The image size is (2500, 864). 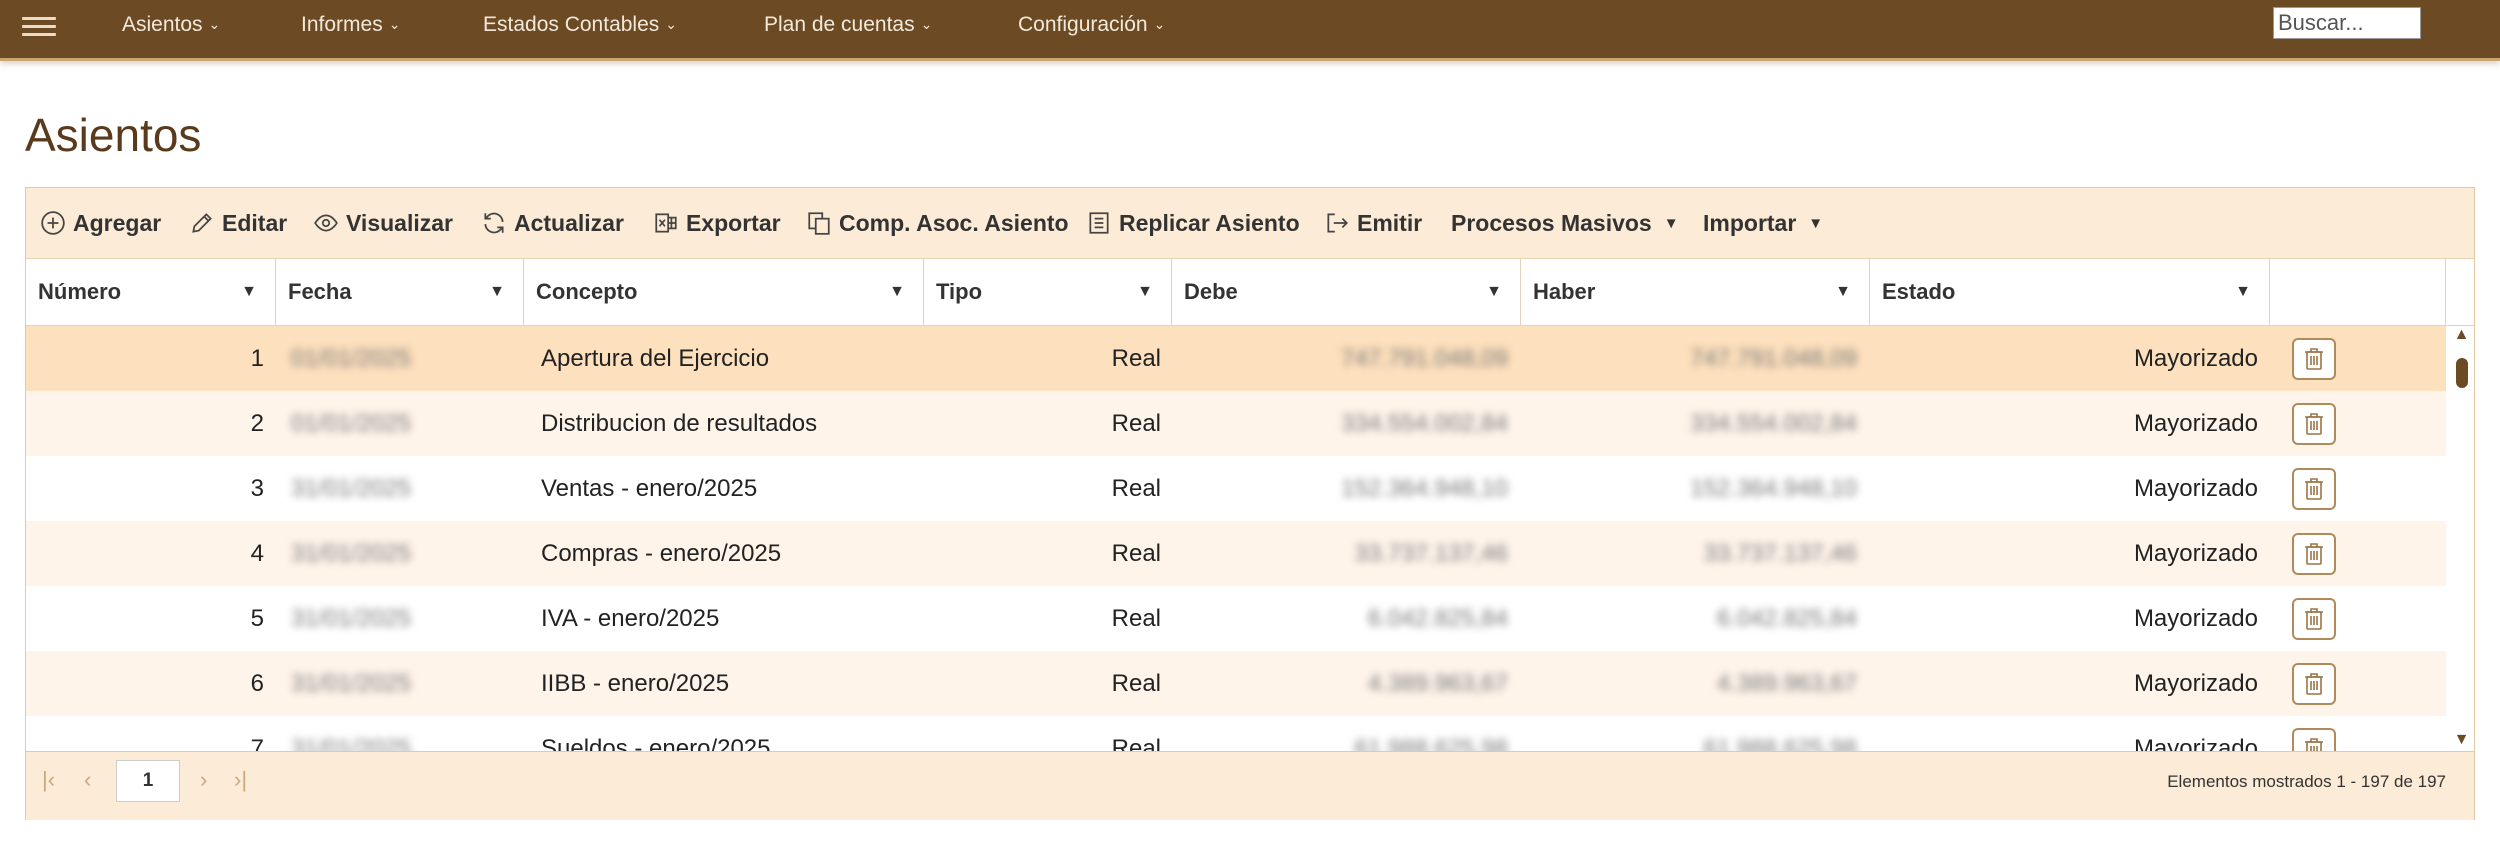 What do you see at coordinates (171, 25) in the screenshot?
I see `nav-item-asientos: Asientos ⌄` at bounding box center [171, 25].